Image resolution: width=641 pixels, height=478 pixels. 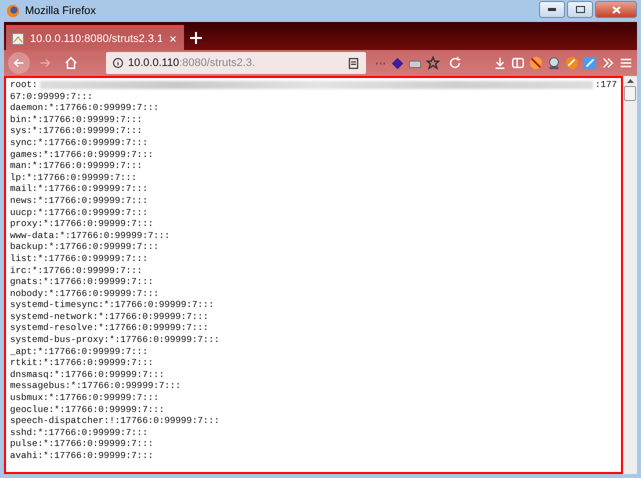 I want to click on text-line: nobody:*:17766:0:99999:7:::, so click(x=84, y=294).